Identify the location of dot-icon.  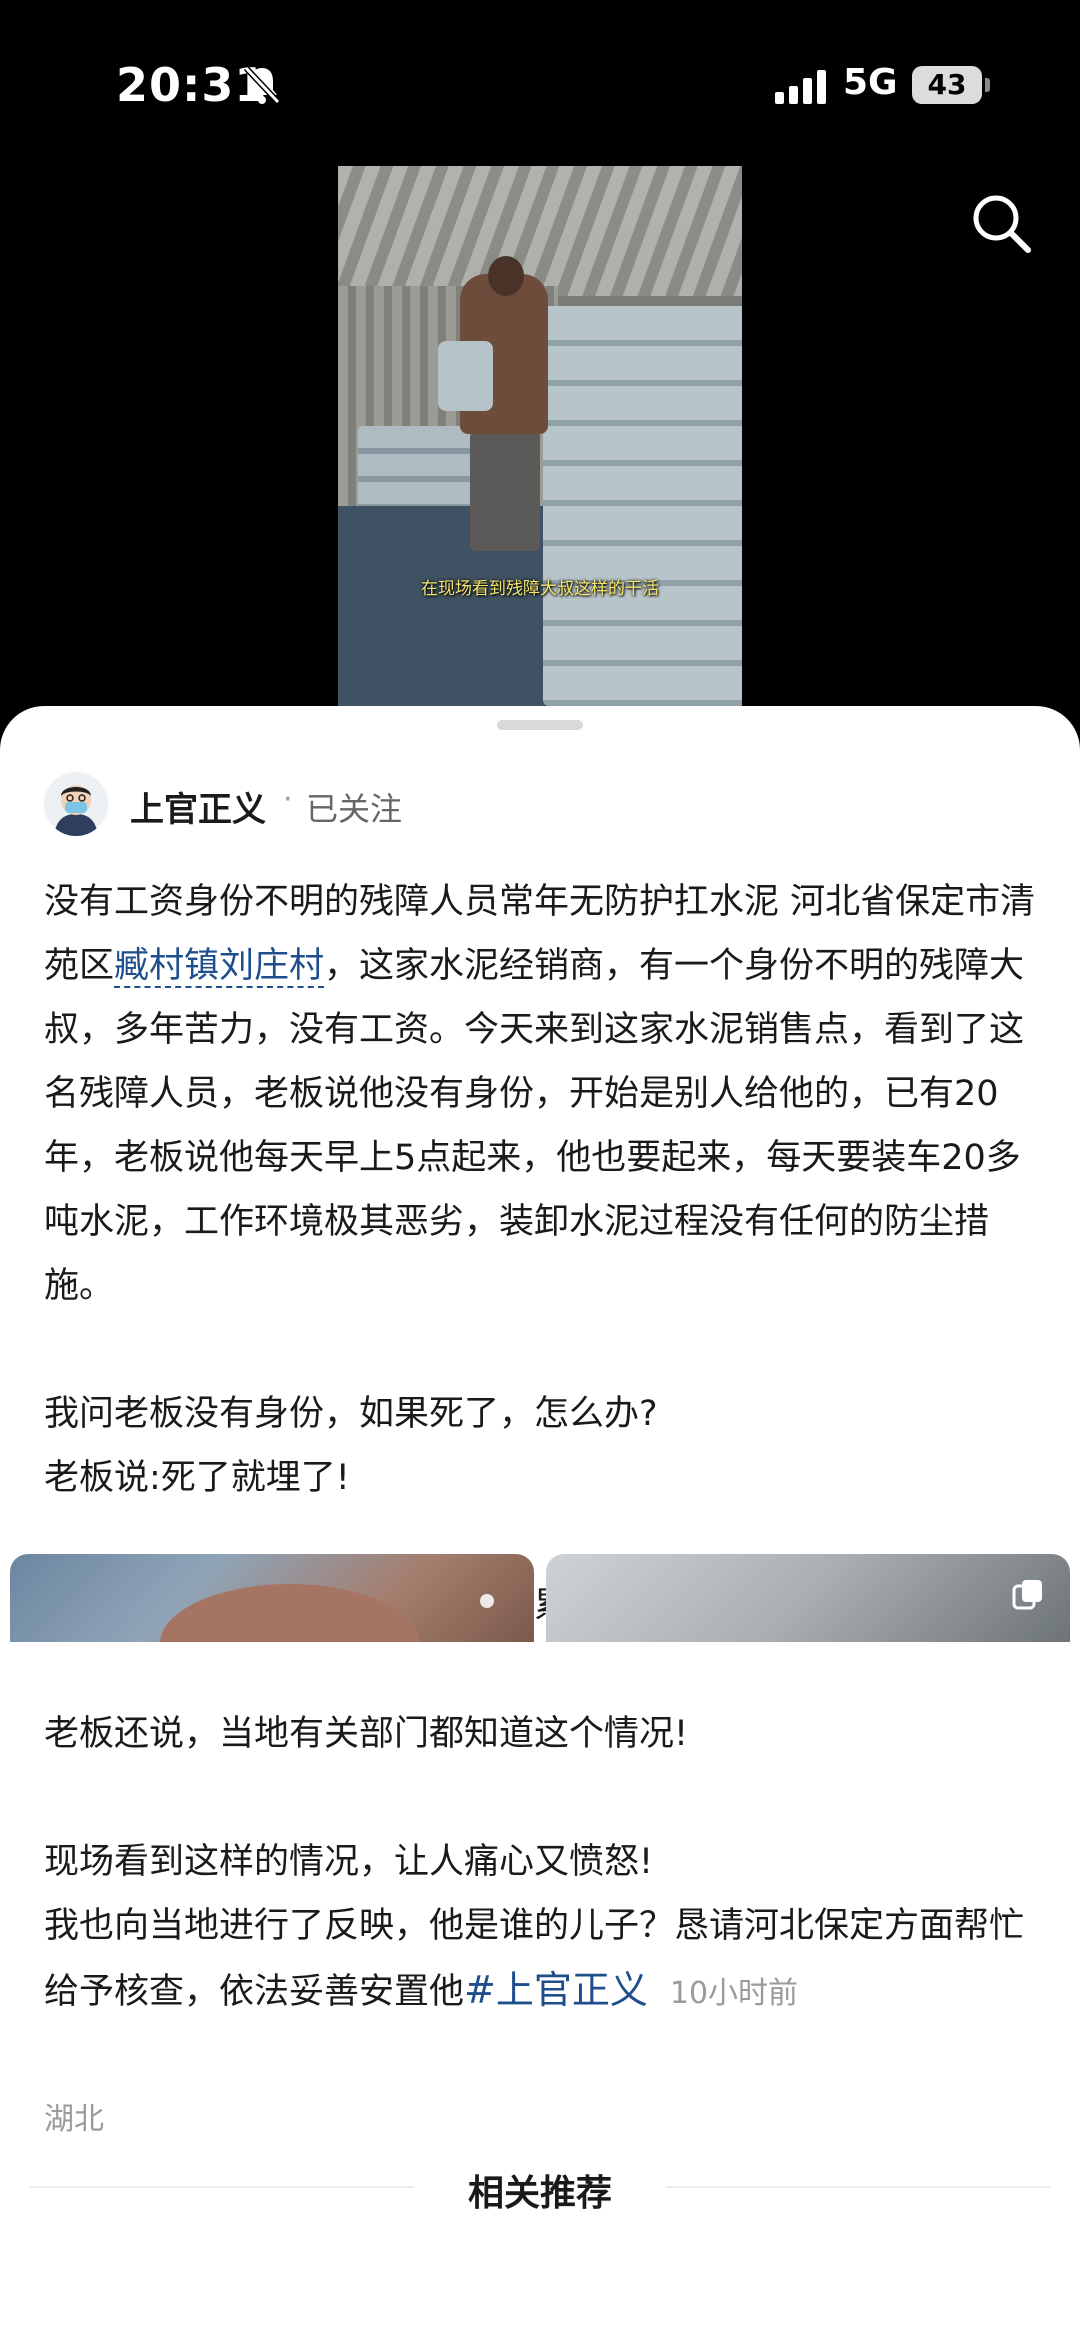
(487, 1601).